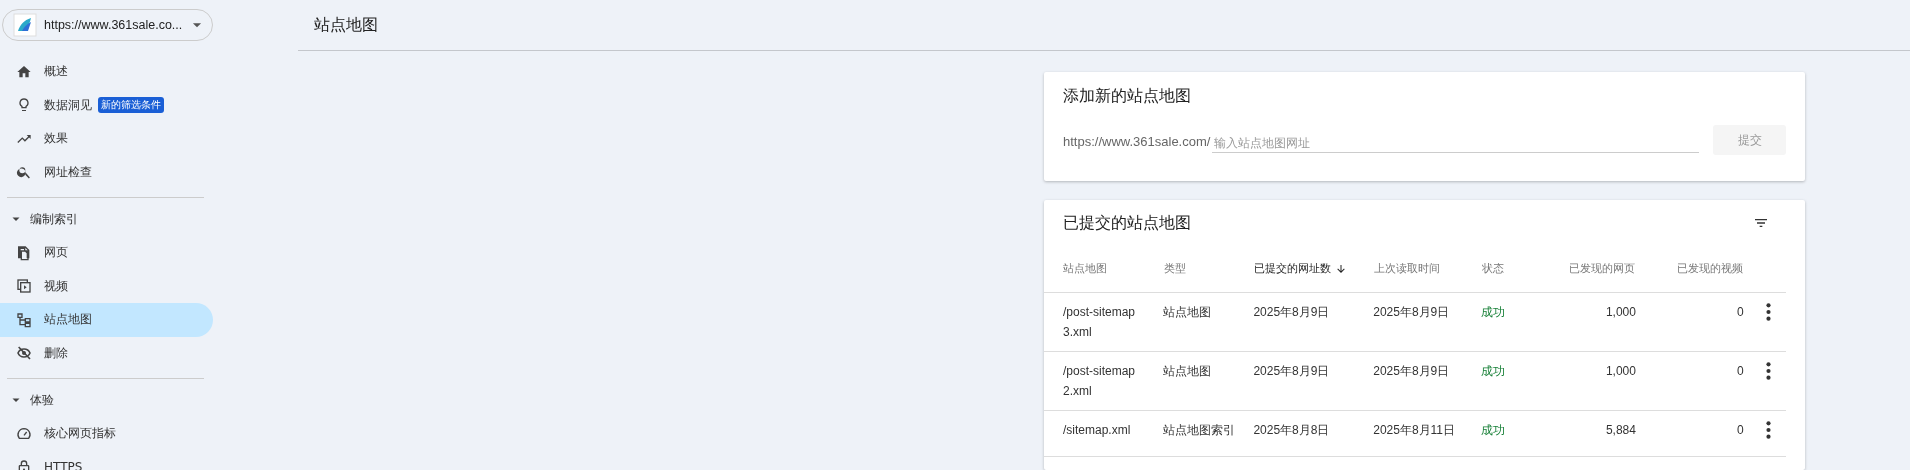 The width and height of the screenshot is (1910, 470). What do you see at coordinates (24, 353) in the screenshot?
I see `eye-off-icon` at bounding box center [24, 353].